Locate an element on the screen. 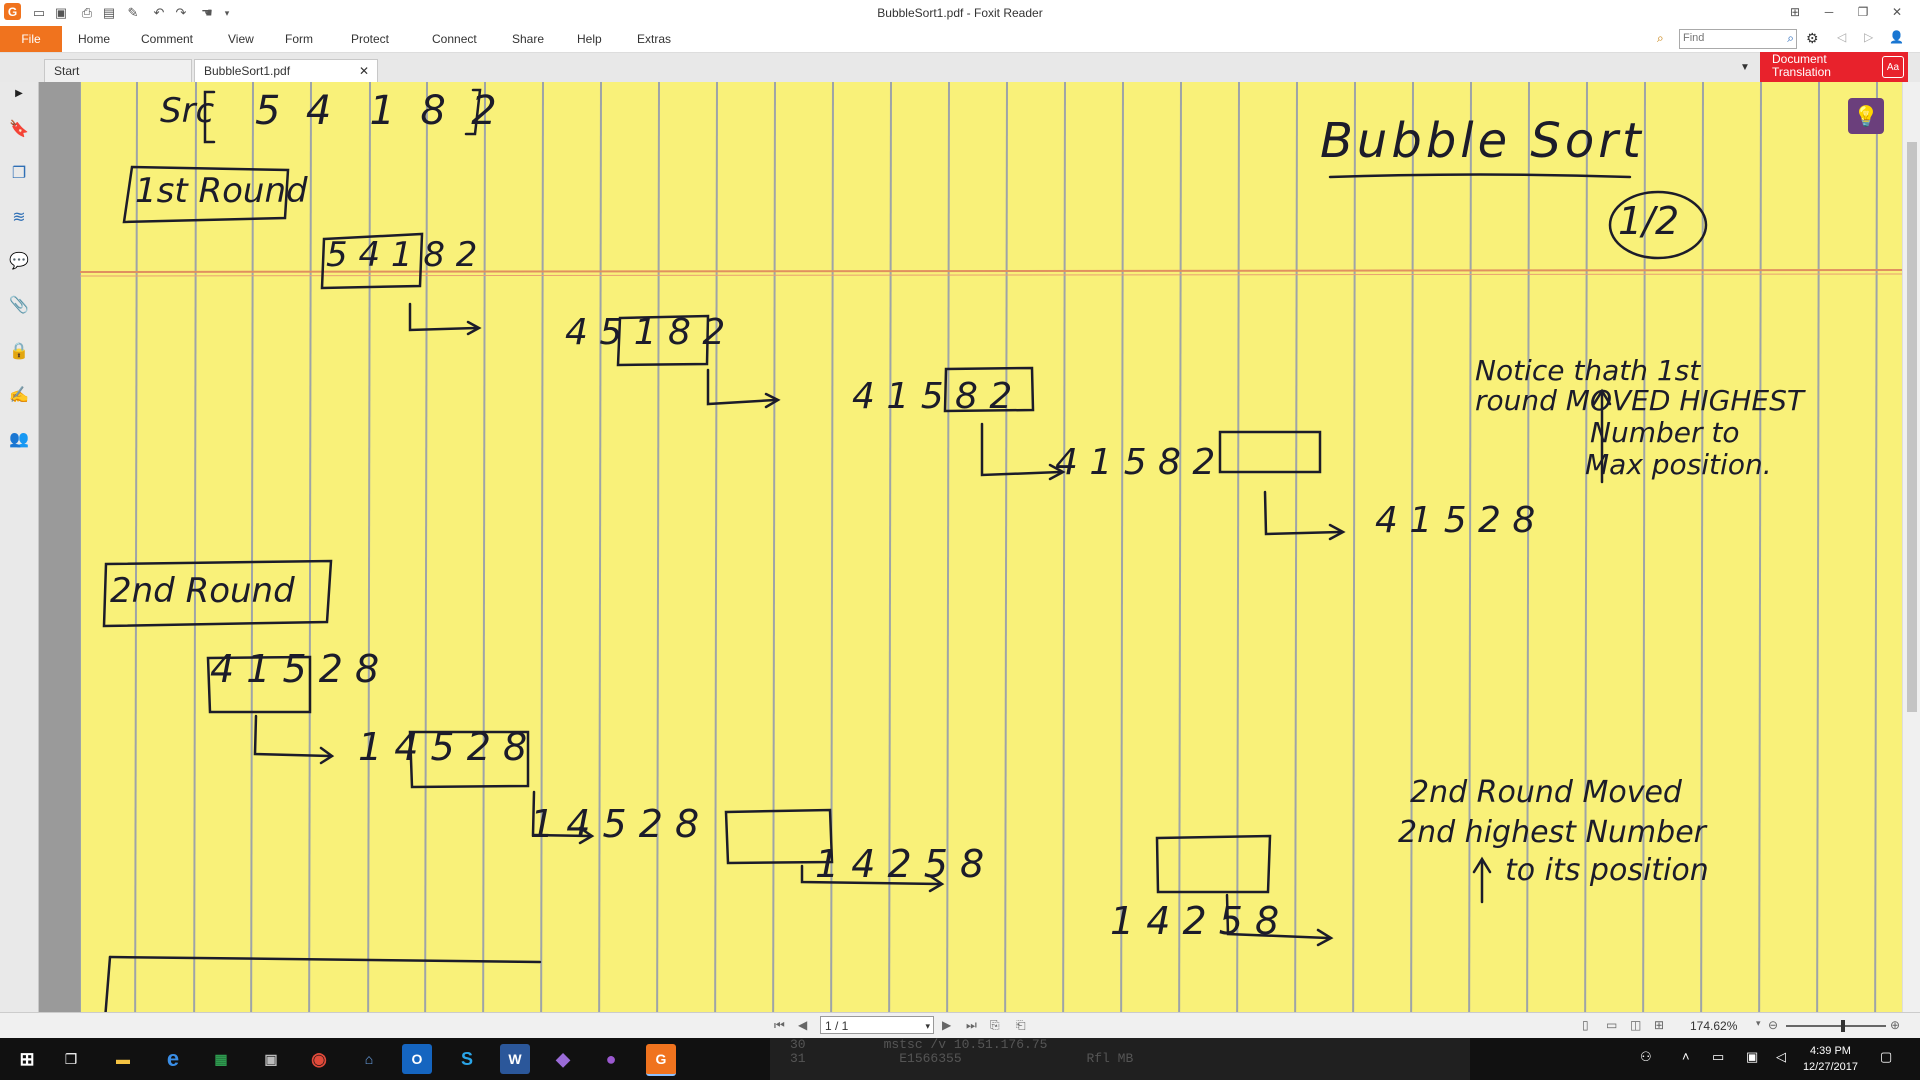 Image resolution: width=1920 pixels, height=1080 pixels. edge-browser-icon: e is located at coordinates (173, 1059).